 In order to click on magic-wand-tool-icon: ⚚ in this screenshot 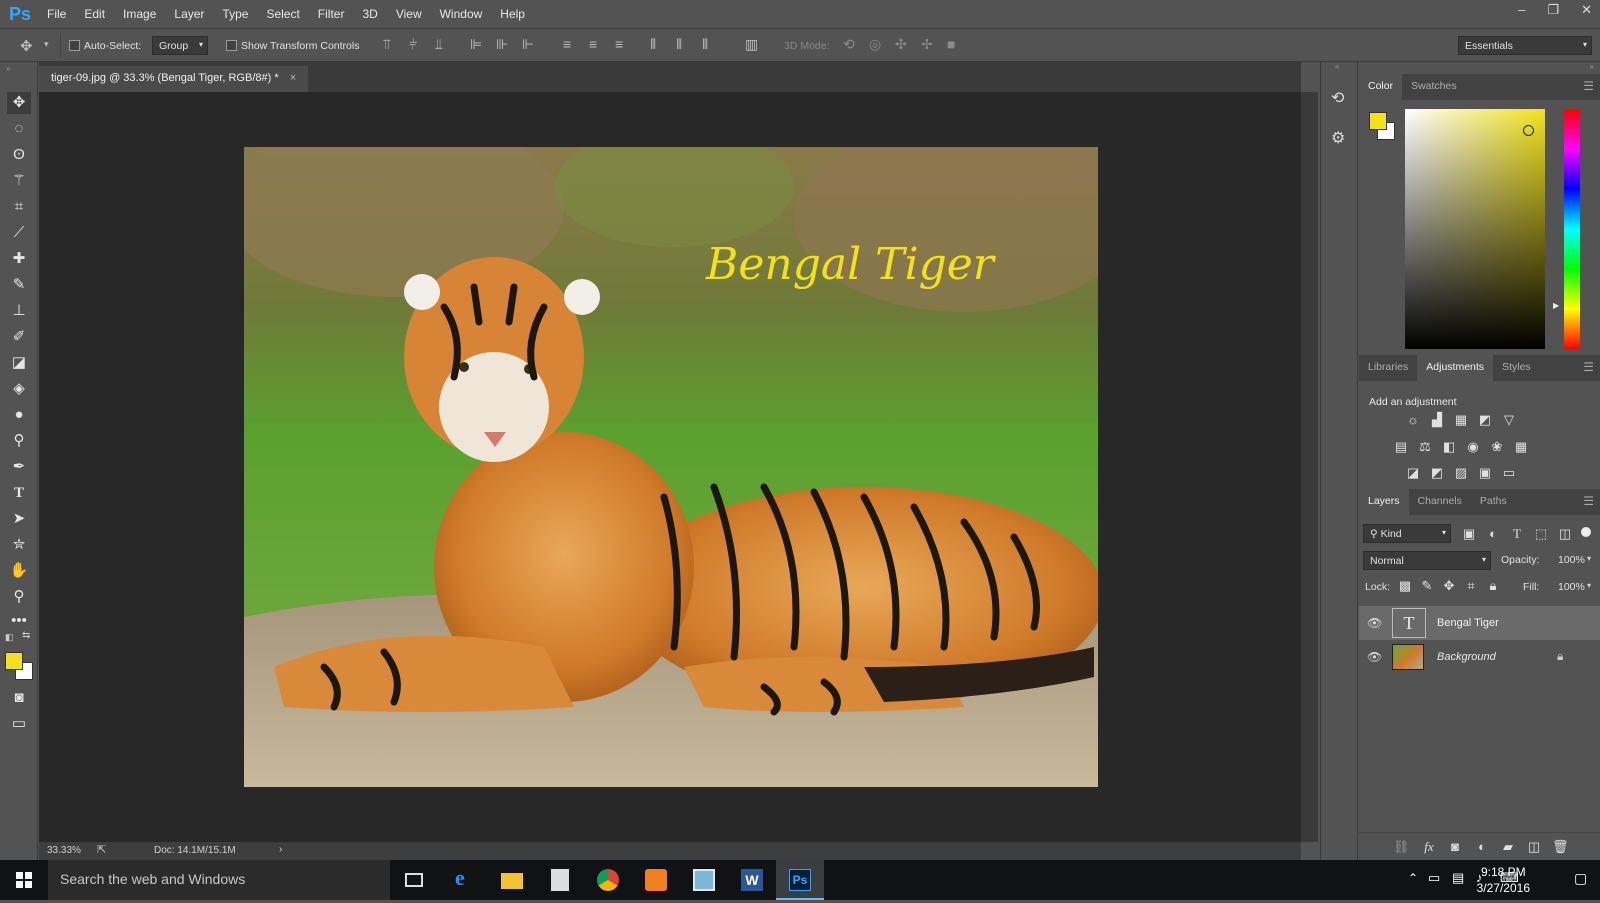, I will do `click(19, 181)`.